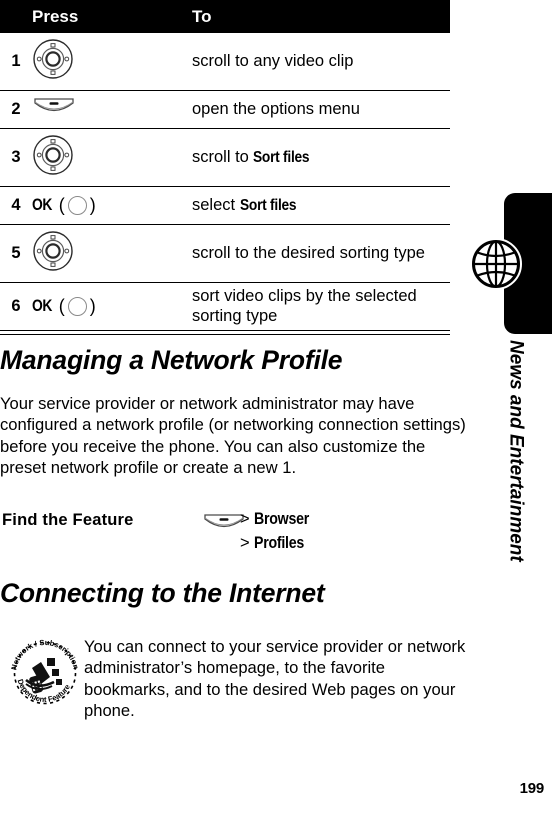  I want to click on table-row: 1 scroll to any video clip, so click(225, 62).